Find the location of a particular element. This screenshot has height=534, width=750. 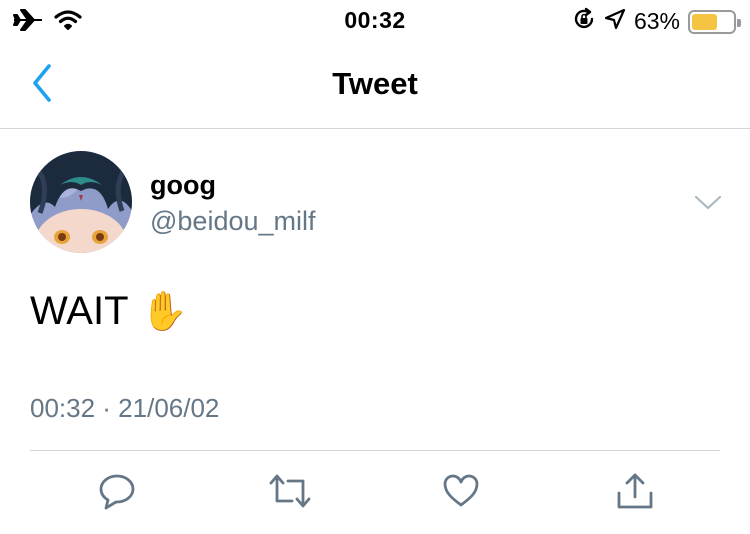

tweet-actions is located at coordinates (375, 494).